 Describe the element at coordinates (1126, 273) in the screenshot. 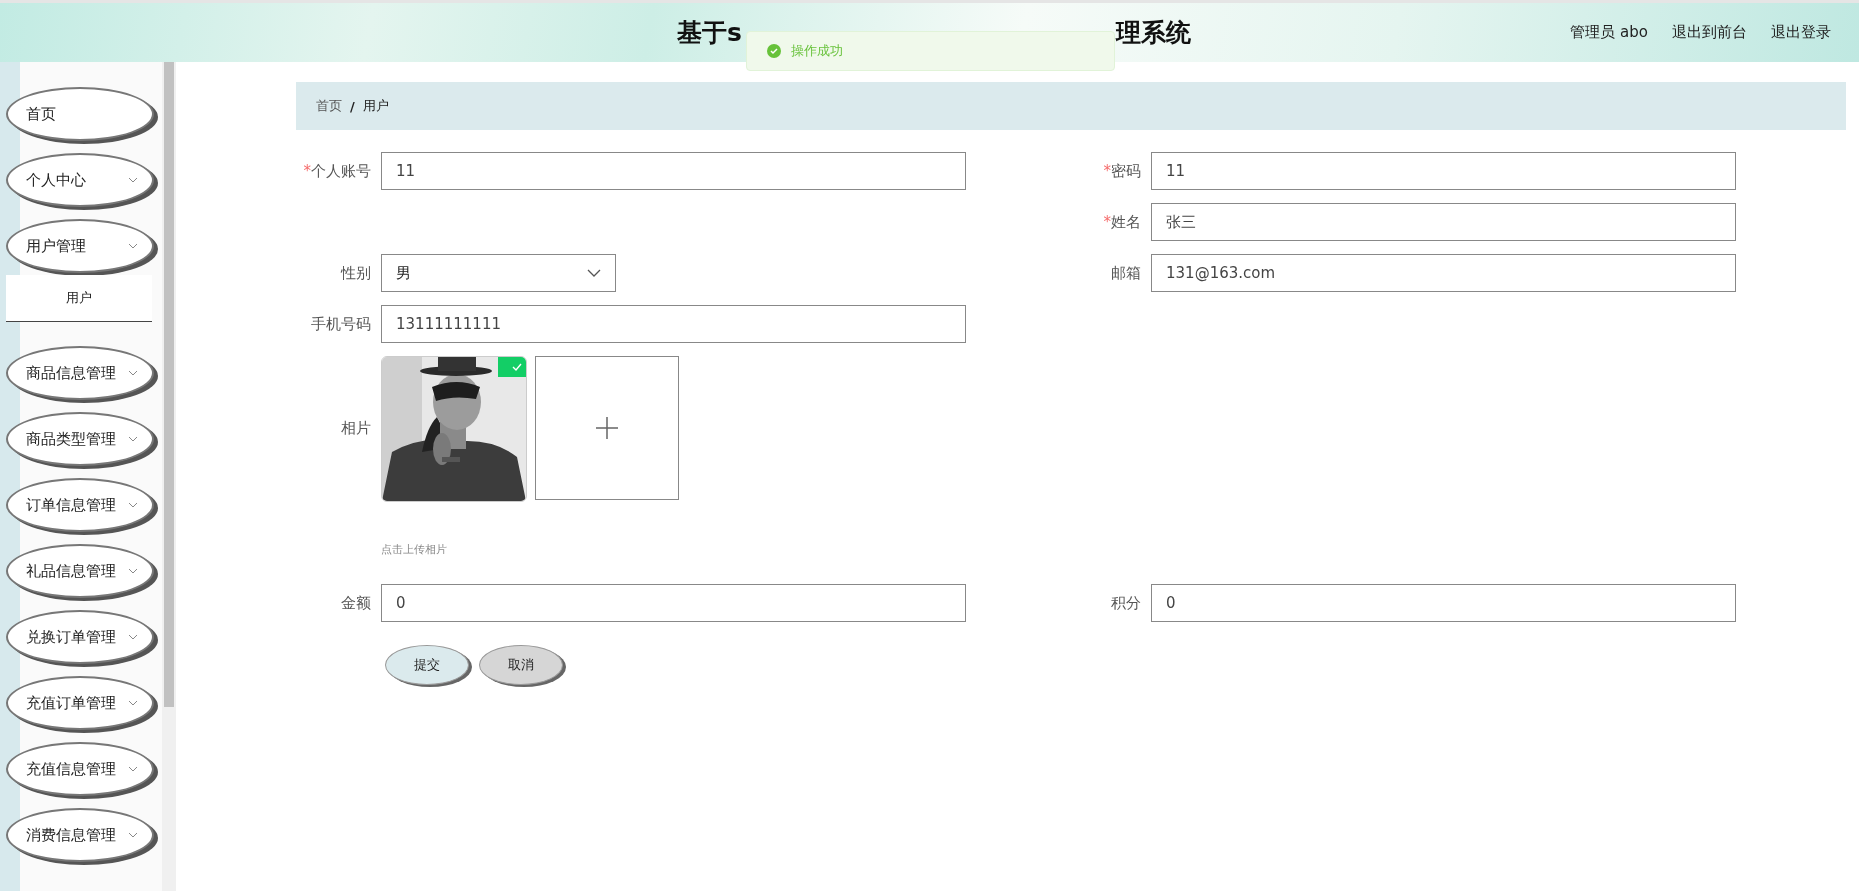

I see `field-label: 邮箱` at that location.